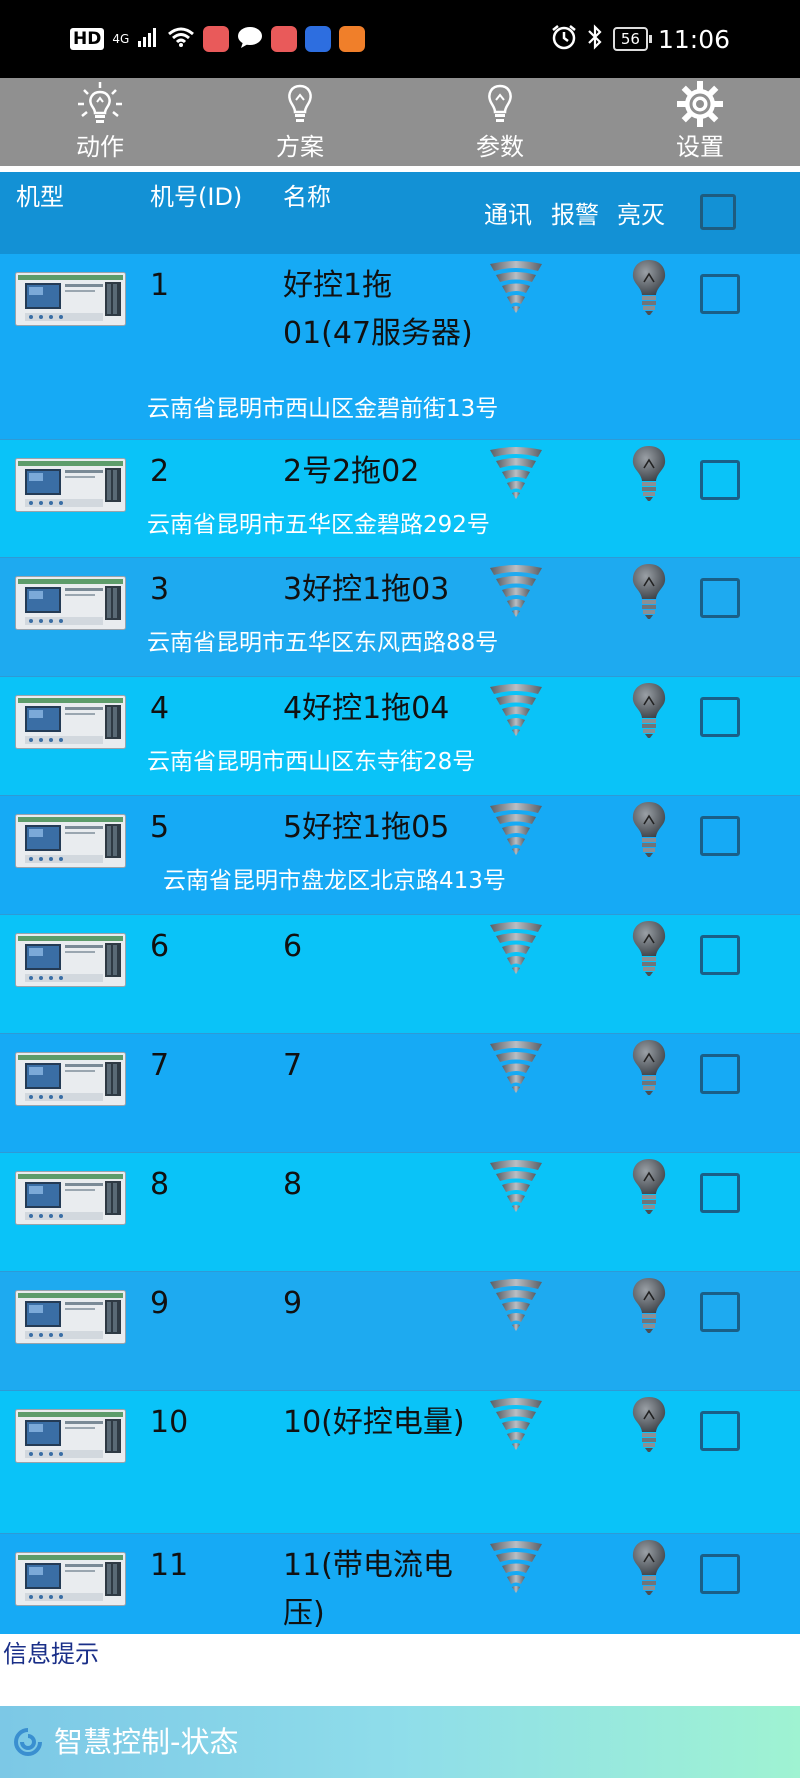  What do you see at coordinates (374, 1422) in the screenshot?
I see `device-name: 10(好控电量)` at bounding box center [374, 1422].